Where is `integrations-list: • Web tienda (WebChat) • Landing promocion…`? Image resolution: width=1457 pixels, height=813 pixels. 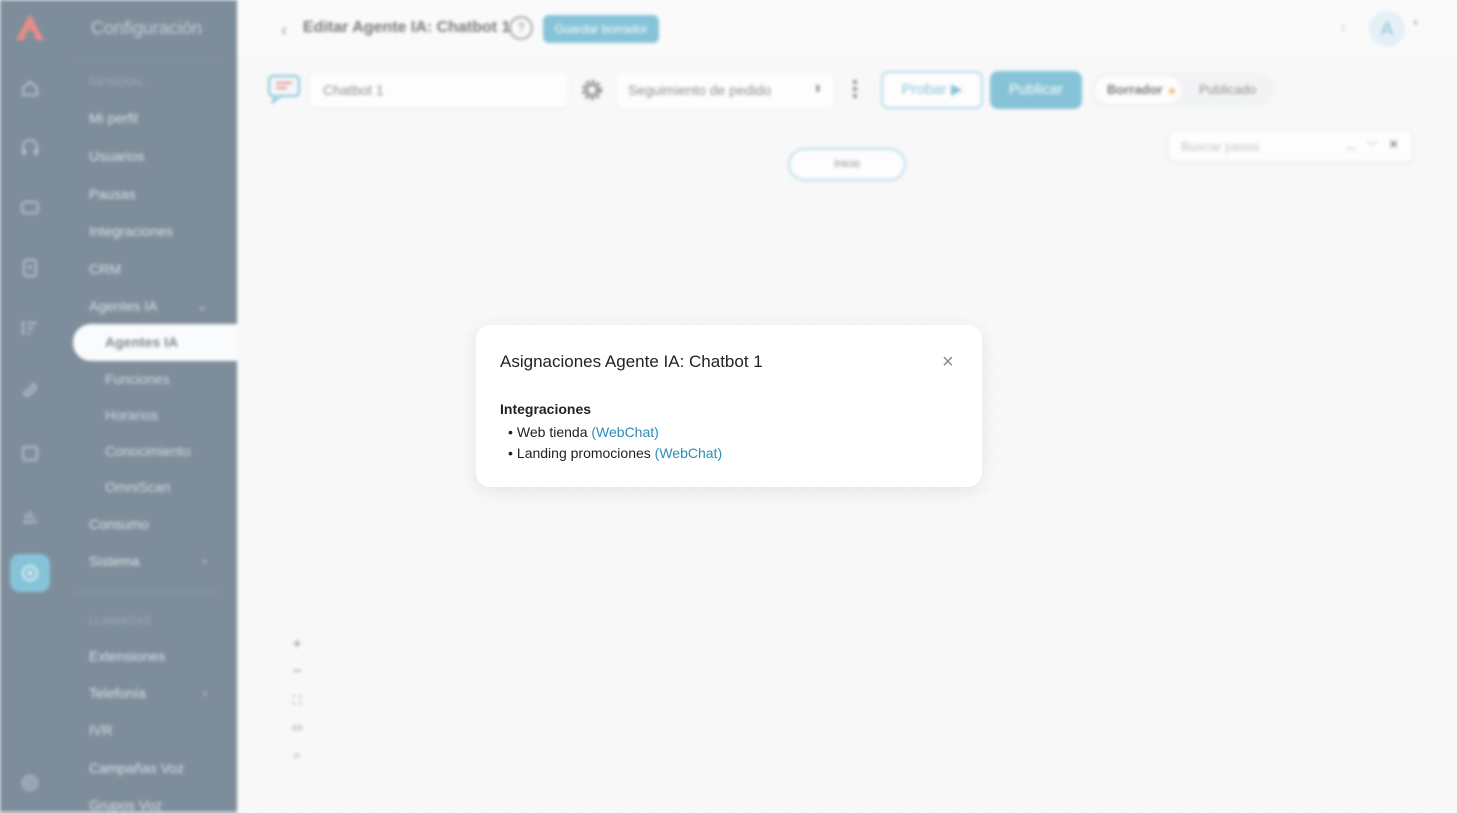
integrations-list: • Web tienda (WebChat) • Landing promocion… is located at coordinates (615, 443).